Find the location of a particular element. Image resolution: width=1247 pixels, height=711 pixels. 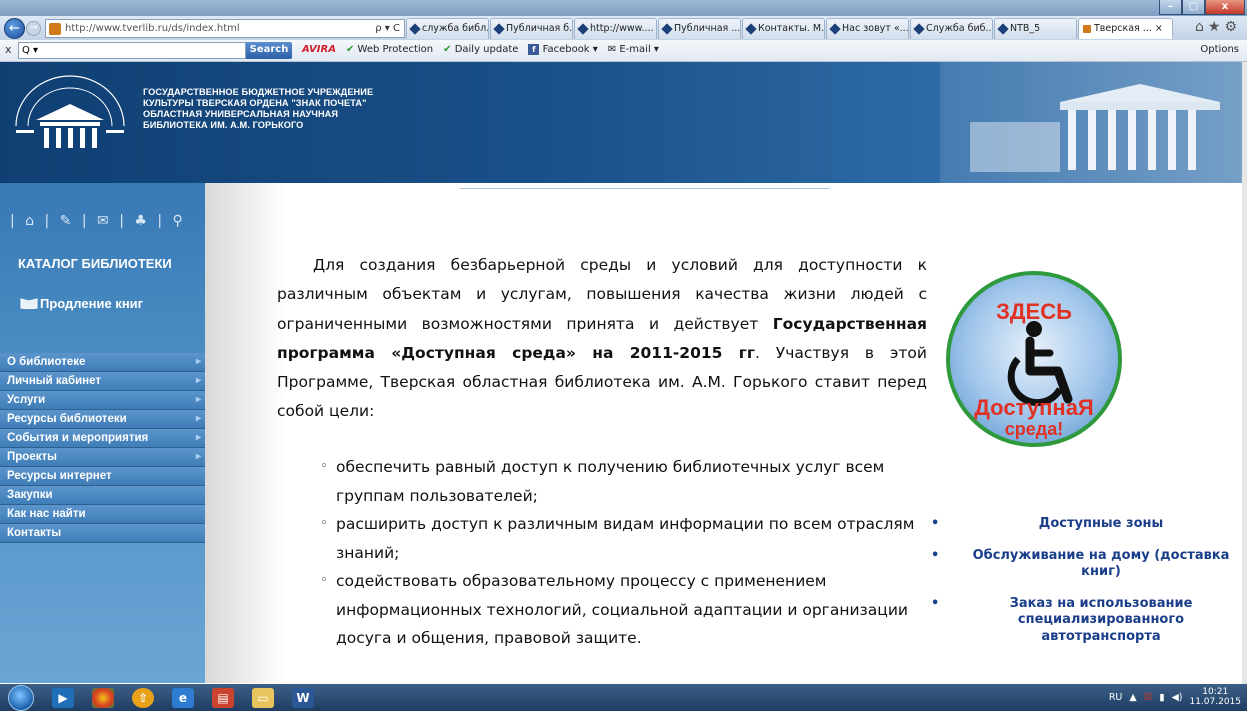

language-indicator: RU is located at coordinates (1116, 697).